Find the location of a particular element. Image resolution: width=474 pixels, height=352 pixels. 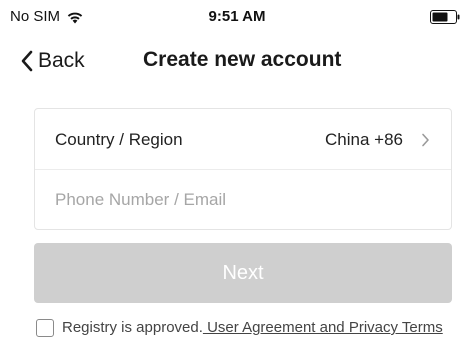

country-region-label: Country / Region is located at coordinates (119, 139).